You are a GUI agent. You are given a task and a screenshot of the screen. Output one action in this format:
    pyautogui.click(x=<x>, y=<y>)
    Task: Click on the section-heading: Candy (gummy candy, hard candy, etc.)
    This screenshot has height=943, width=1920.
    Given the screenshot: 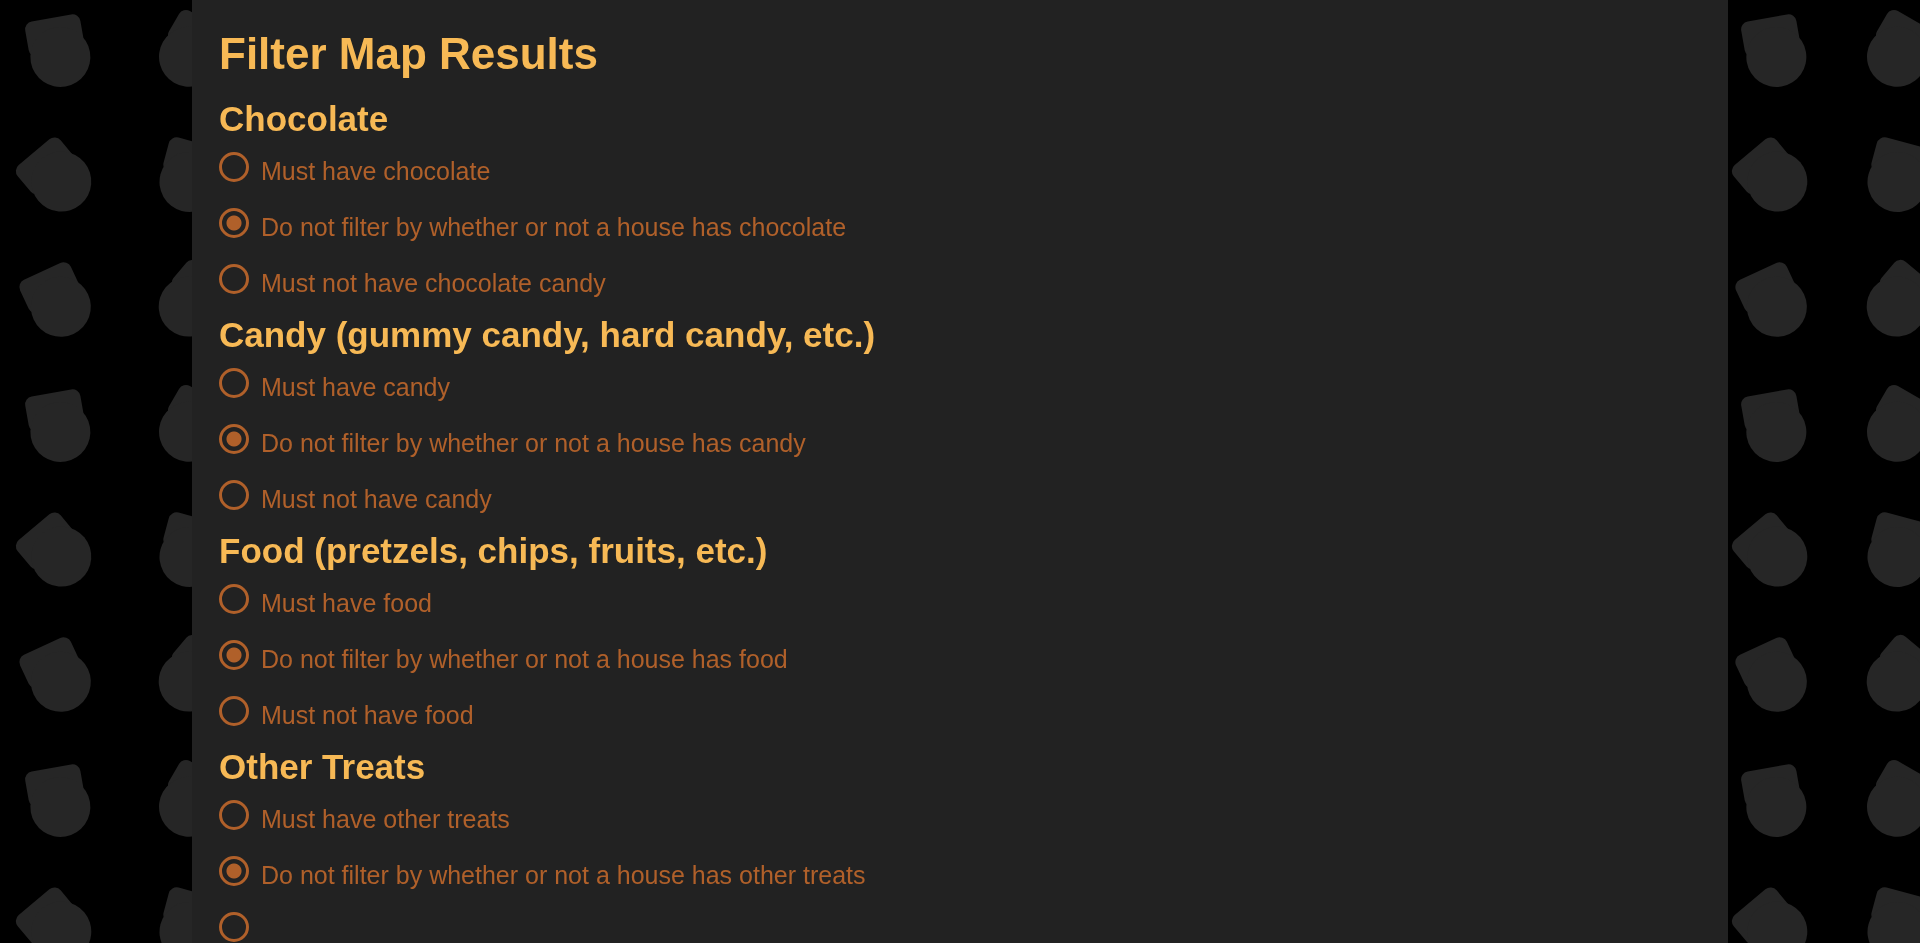 What is the action you would take?
    pyautogui.click(x=548, y=335)
    